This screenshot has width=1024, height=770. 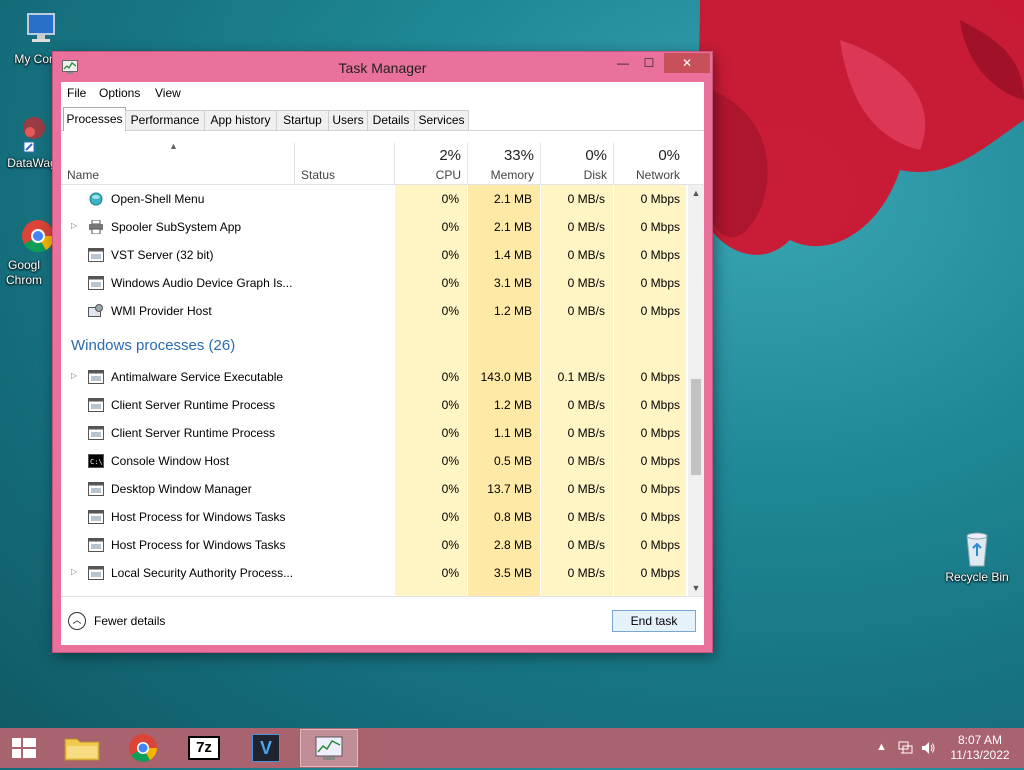 What do you see at coordinates (374, 199) in the screenshot?
I see `table-row: Open-Shell Menu 0% 2.1 MB 0 MB/s 0 Mbps` at bounding box center [374, 199].